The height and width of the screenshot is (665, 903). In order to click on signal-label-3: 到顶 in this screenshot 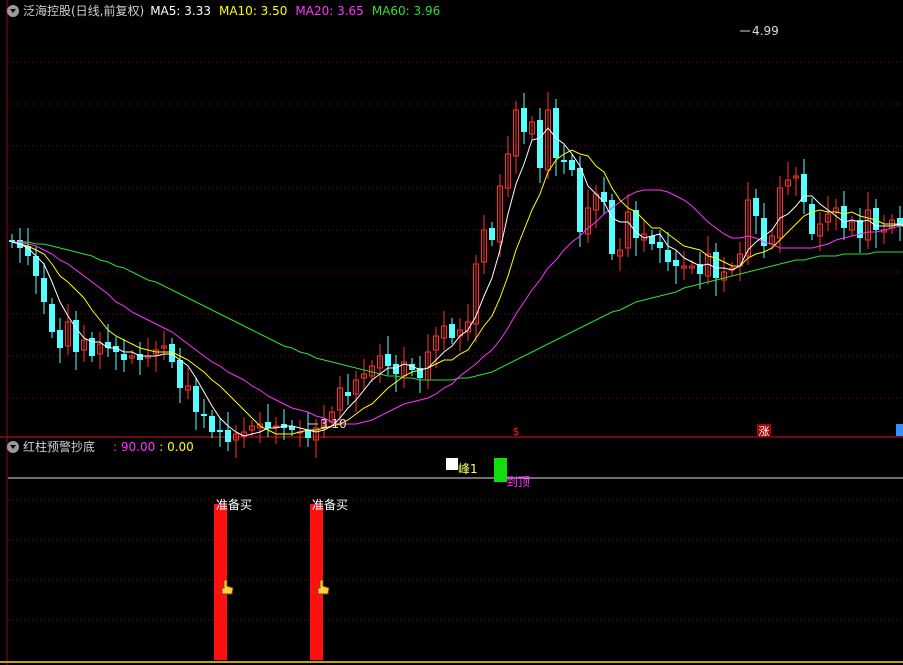, I will do `click(518, 482)`.